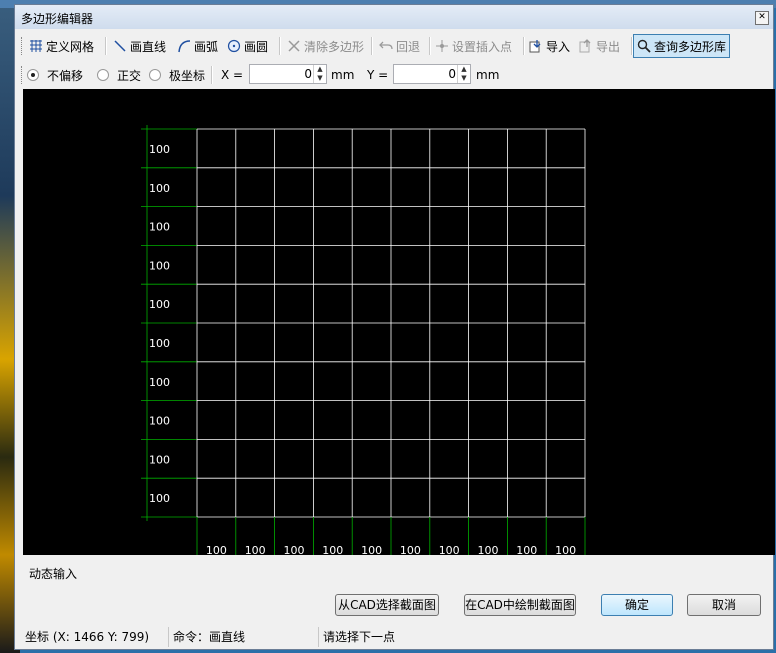  Describe the element at coordinates (378, 75) in the screenshot. I see `y-label: Y =` at that location.